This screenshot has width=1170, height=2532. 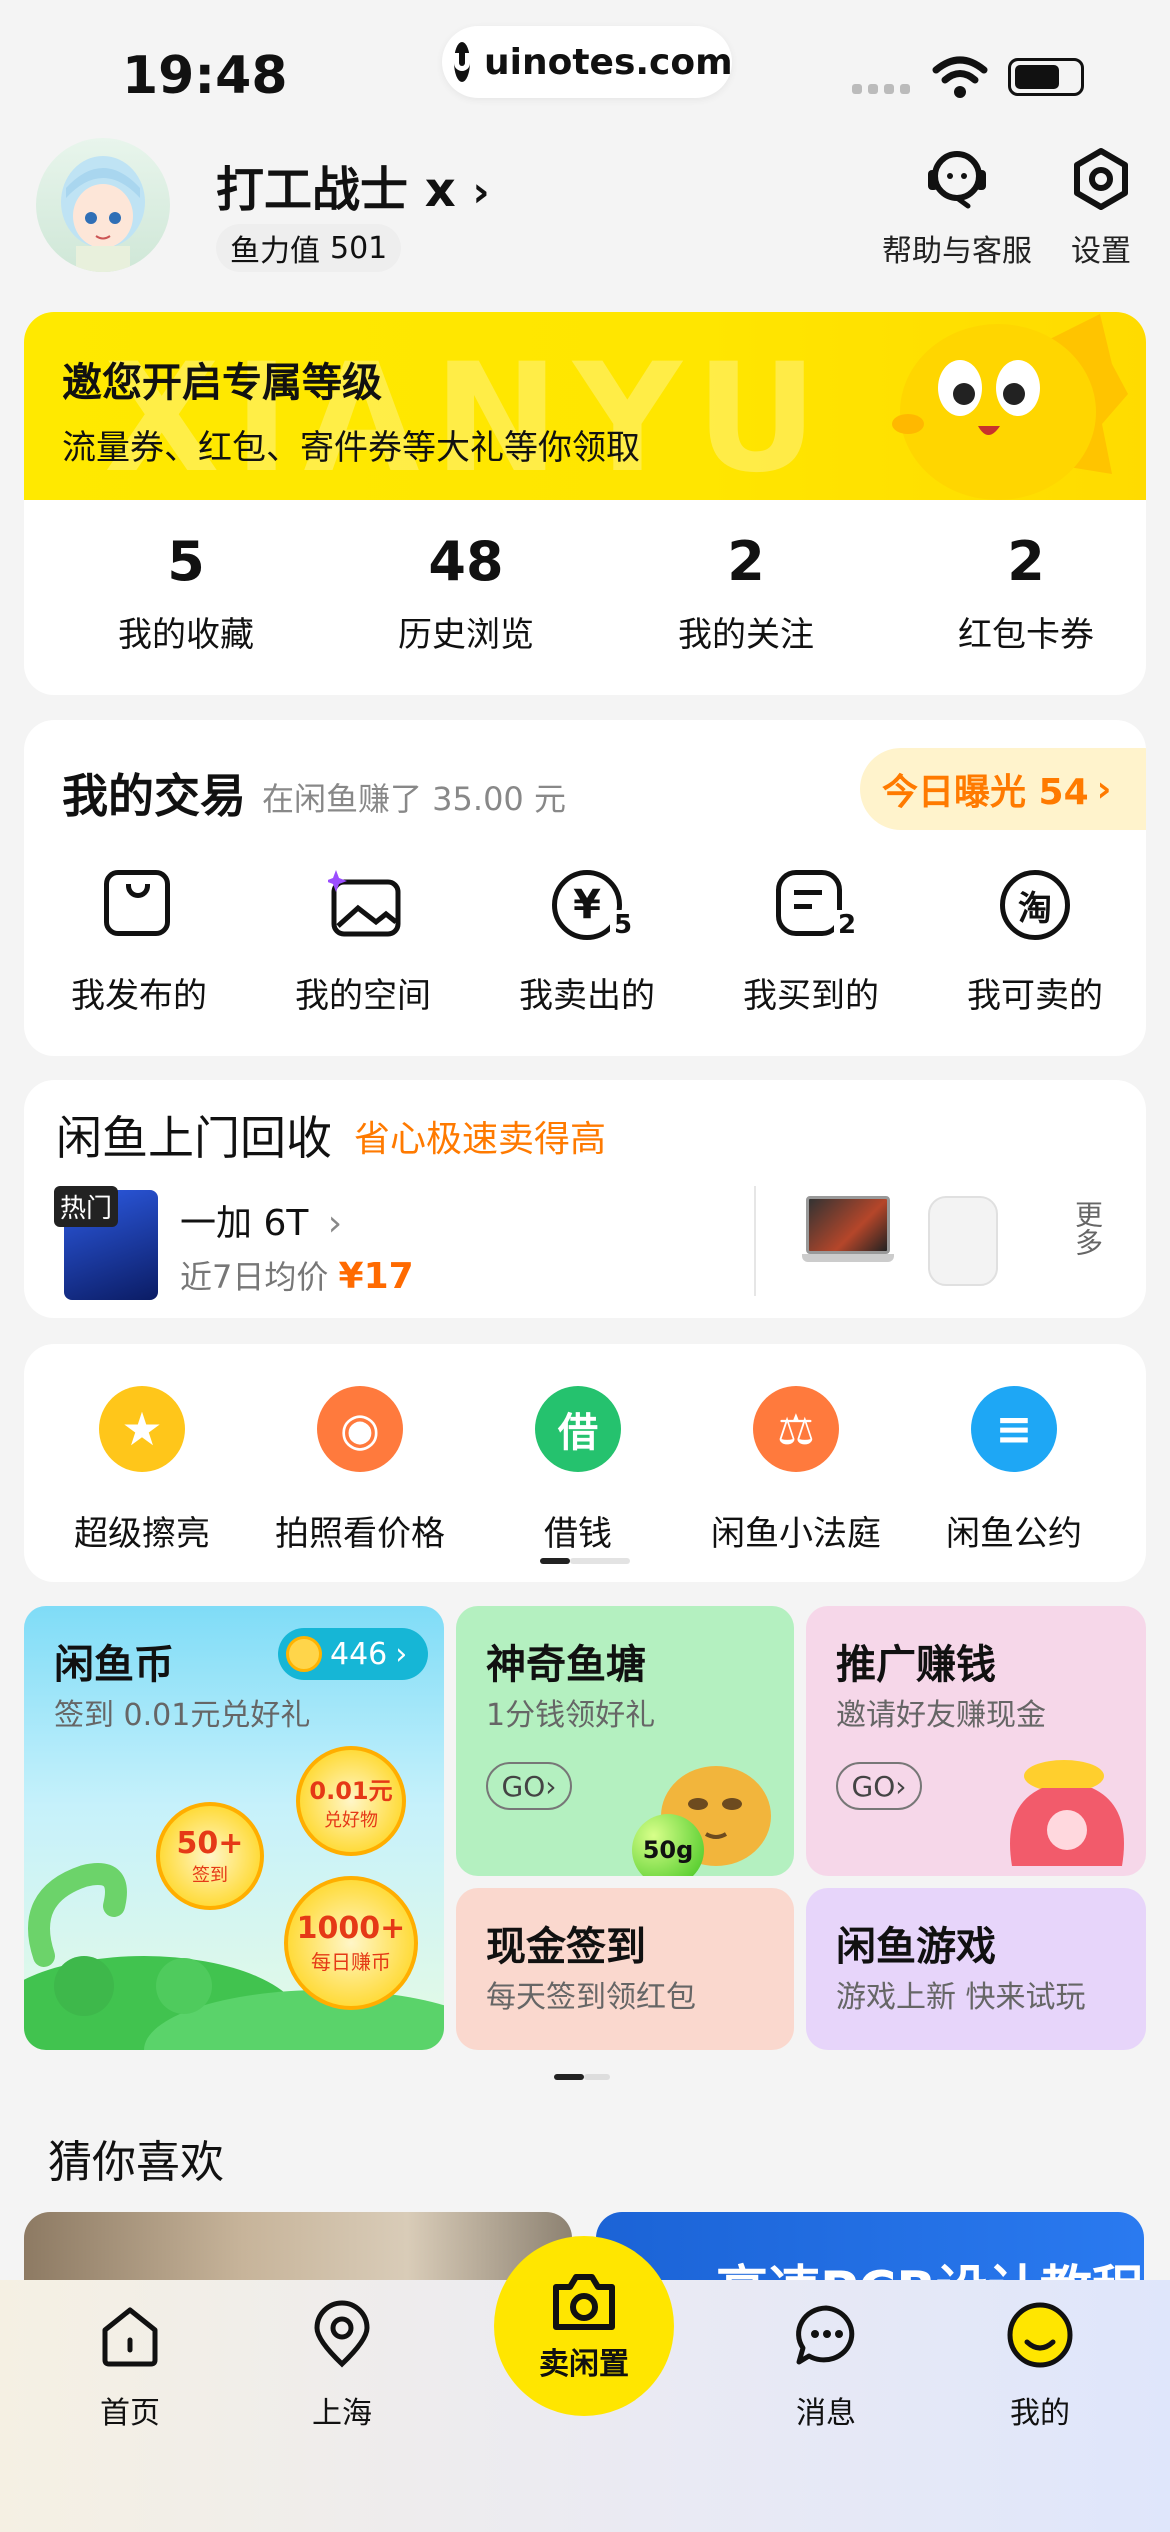 What do you see at coordinates (976, 1741) in the screenshot?
I see `promo-earn-tile: 推广赚钱 邀请好友赚现金 GO ›` at bounding box center [976, 1741].